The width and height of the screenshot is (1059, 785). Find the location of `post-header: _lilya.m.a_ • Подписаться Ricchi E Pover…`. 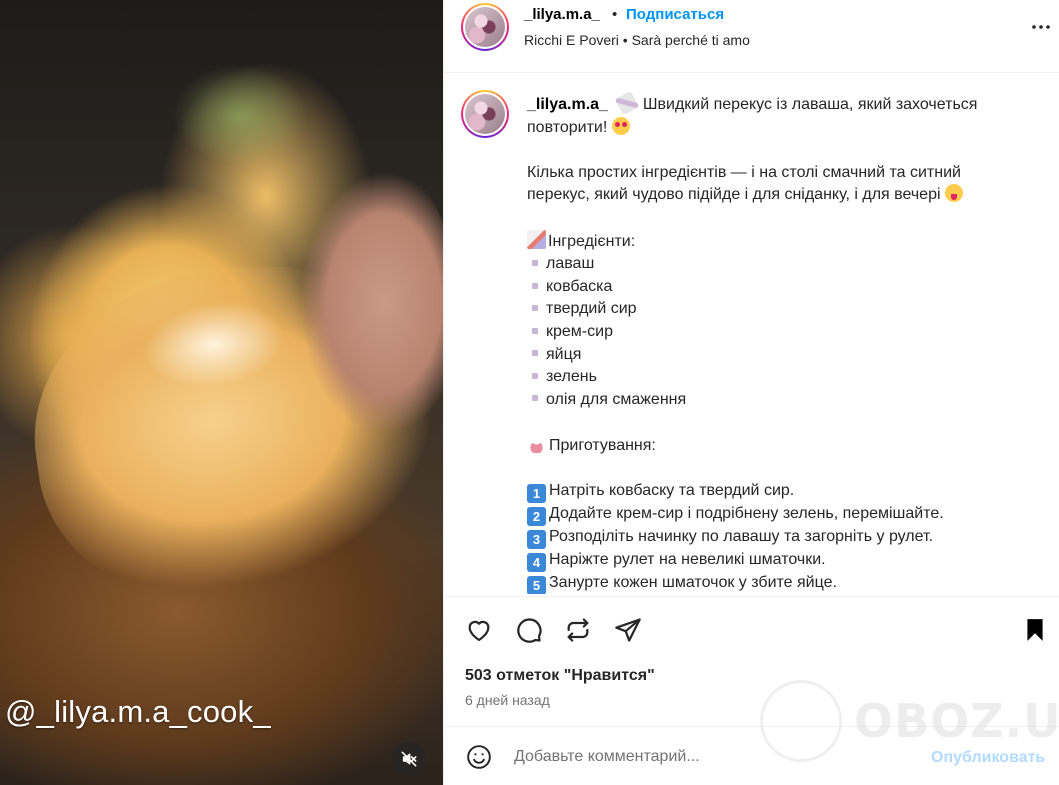

post-header: _lilya.m.a_ • Подписаться Ricchi E Pover… is located at coordinates (751, 36).